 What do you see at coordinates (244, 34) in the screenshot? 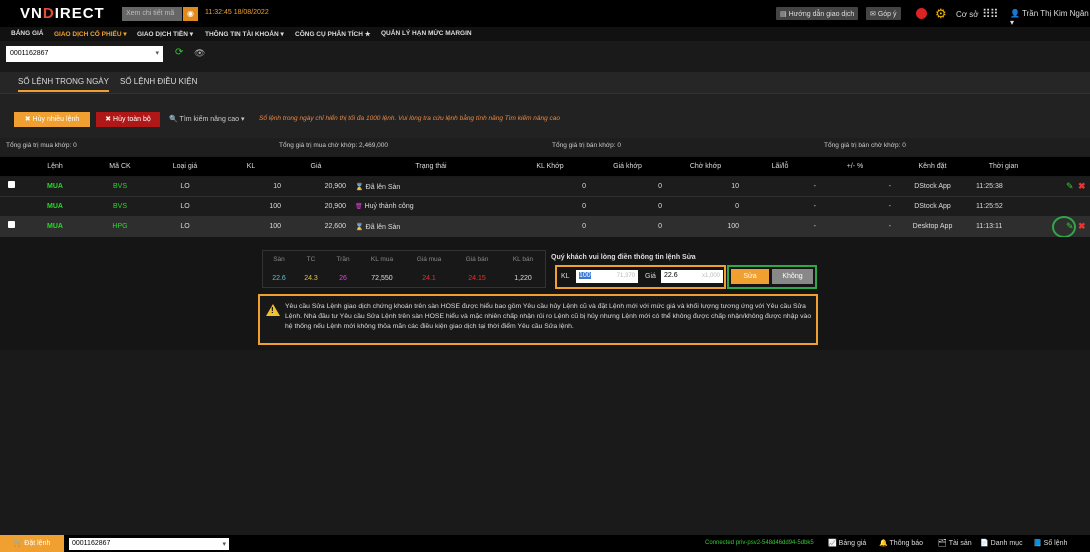
I see `menu-account-info: THÔNG TIN TÀI KHOẢN ▾` at bounding box center [244, 34].